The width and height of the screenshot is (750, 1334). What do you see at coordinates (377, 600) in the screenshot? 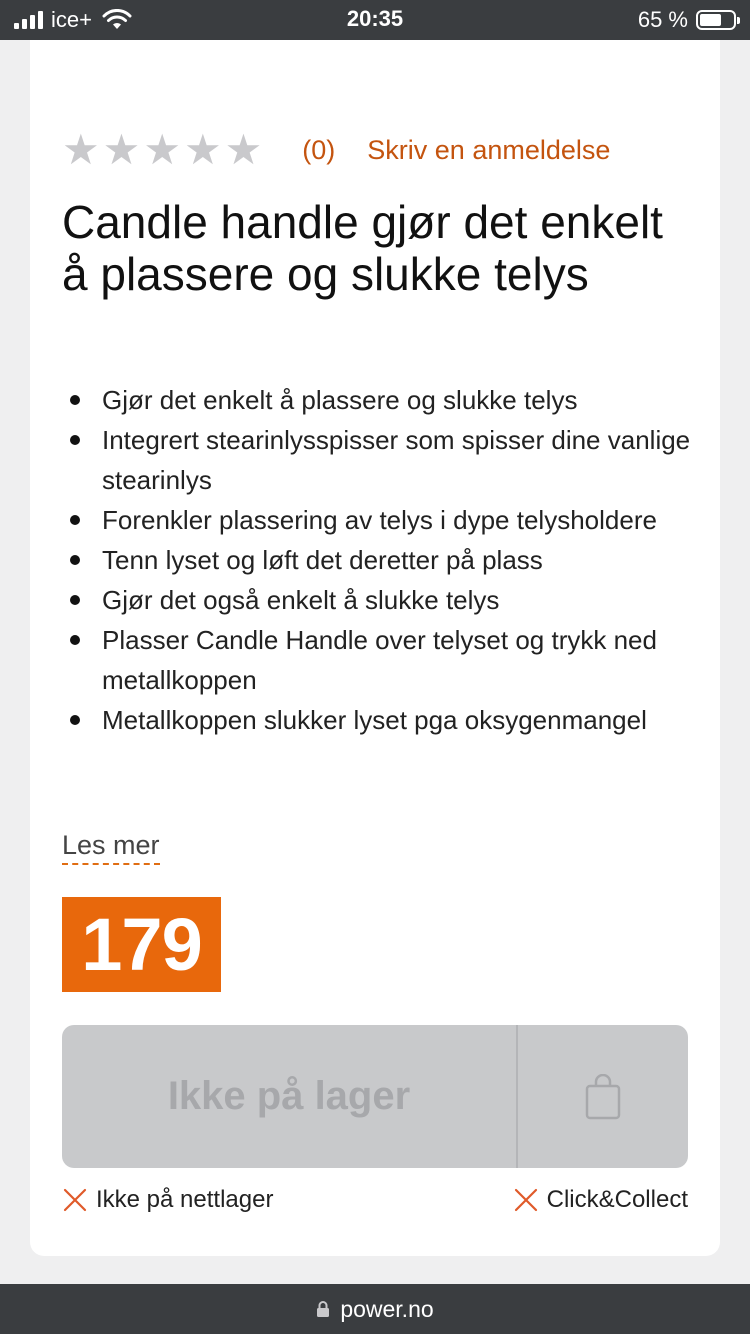
I see `feature-item: Gjør det også enkelt å slukke telys` at bounding box center [377, 600].